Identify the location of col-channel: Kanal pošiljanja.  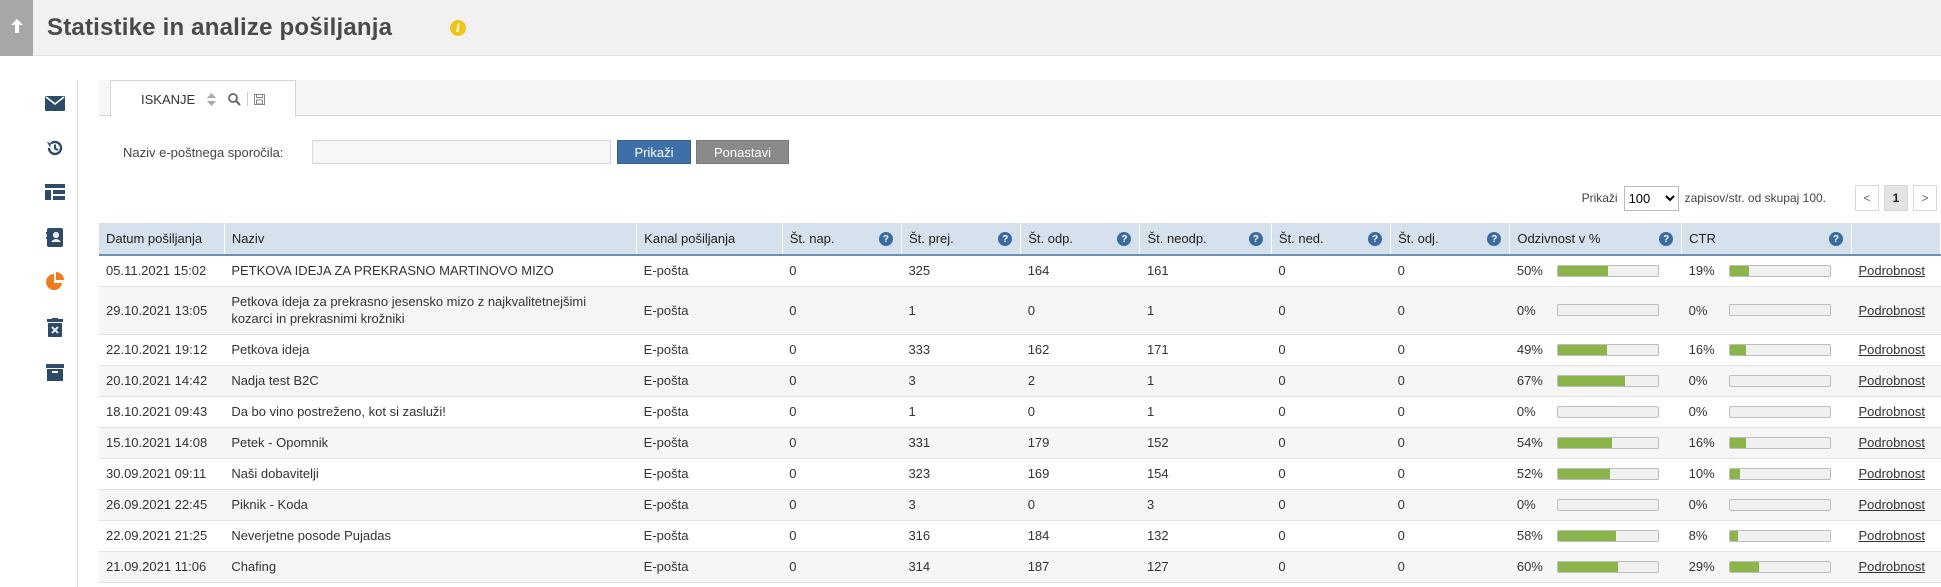
(709, 239).